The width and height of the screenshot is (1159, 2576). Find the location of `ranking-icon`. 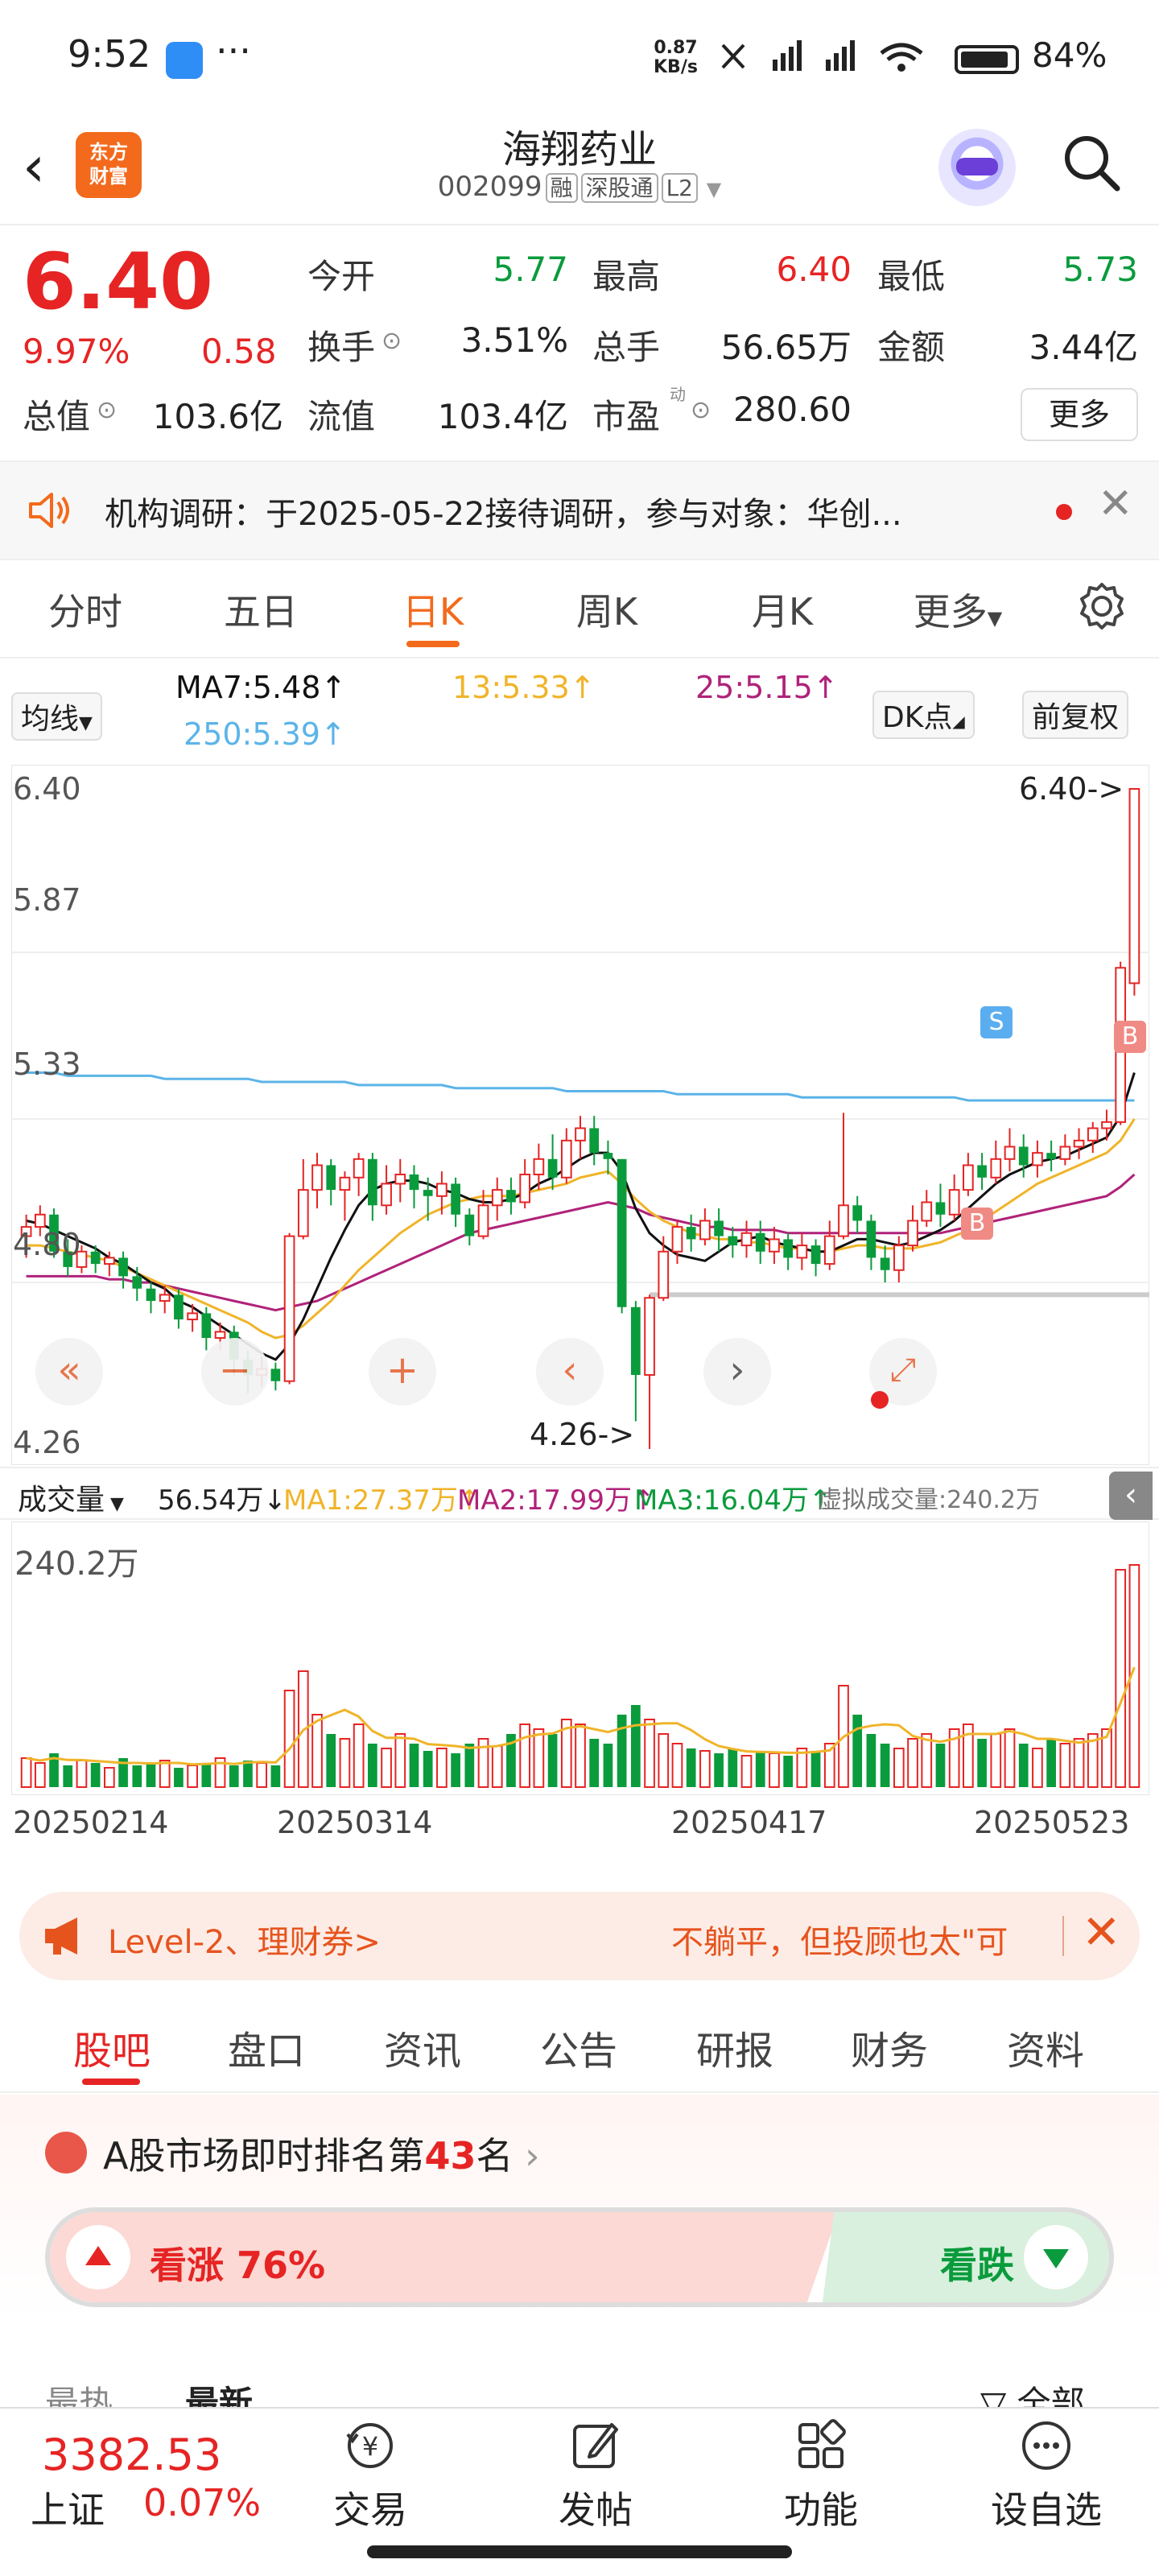

ranking-icon is located at coordinates (66, 2153).